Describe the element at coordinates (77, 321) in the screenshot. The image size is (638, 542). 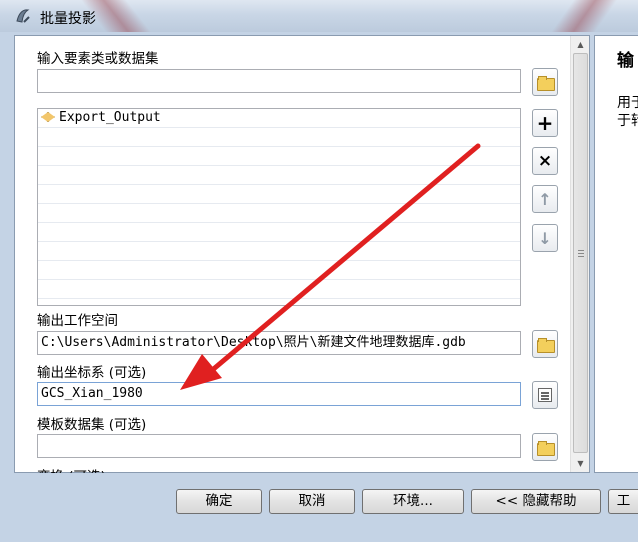
I see `workspace-label: 输出工作空间` at that location.